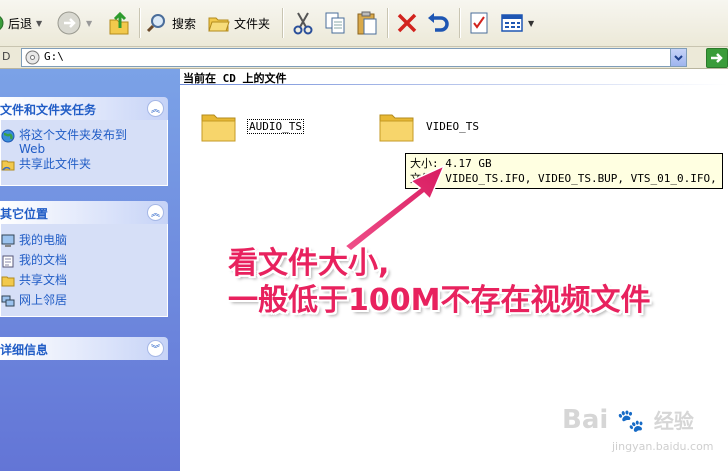 This screenshot has width=728, height=471. What do you see at coordinates (585, 420) in the screenshot?
I see `watermark-brand: Bai` at bounding box center [585, 420].